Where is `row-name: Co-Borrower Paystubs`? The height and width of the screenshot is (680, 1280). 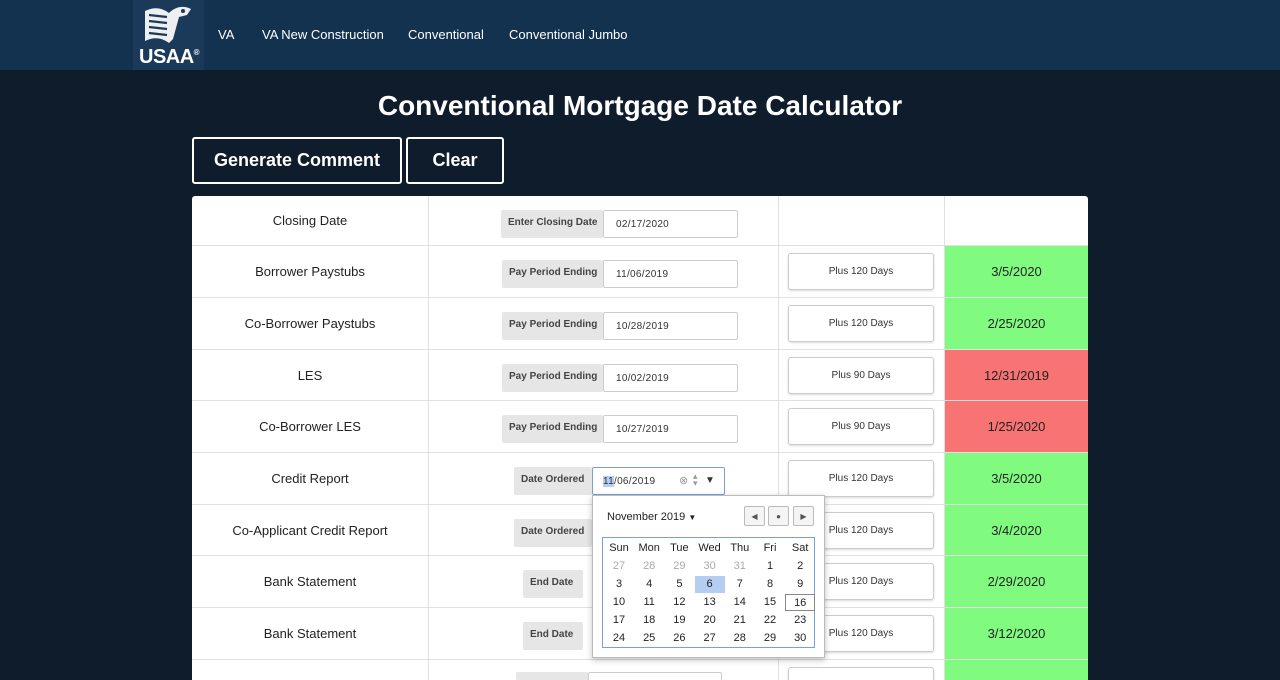 row-name: Co-Borrower Paystubs is located at coordinates (310, 323).